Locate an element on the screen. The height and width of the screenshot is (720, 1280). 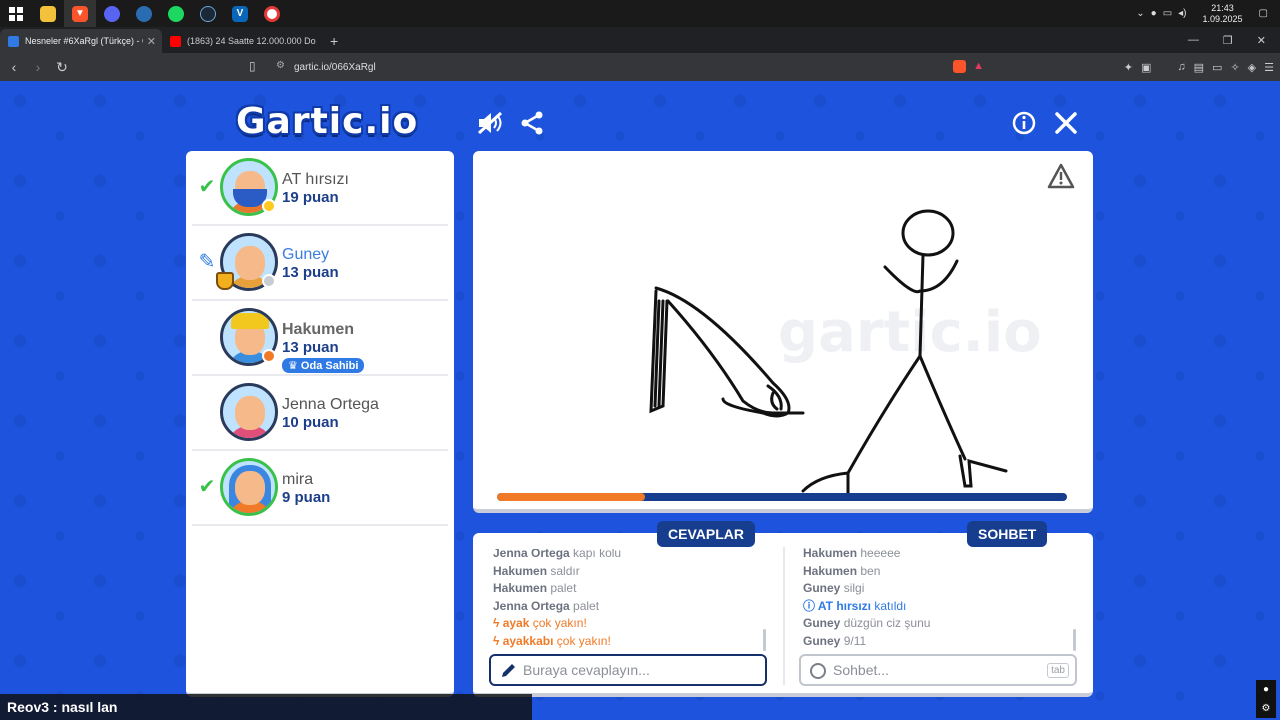
share-icon is located at coordinates (532, 123).